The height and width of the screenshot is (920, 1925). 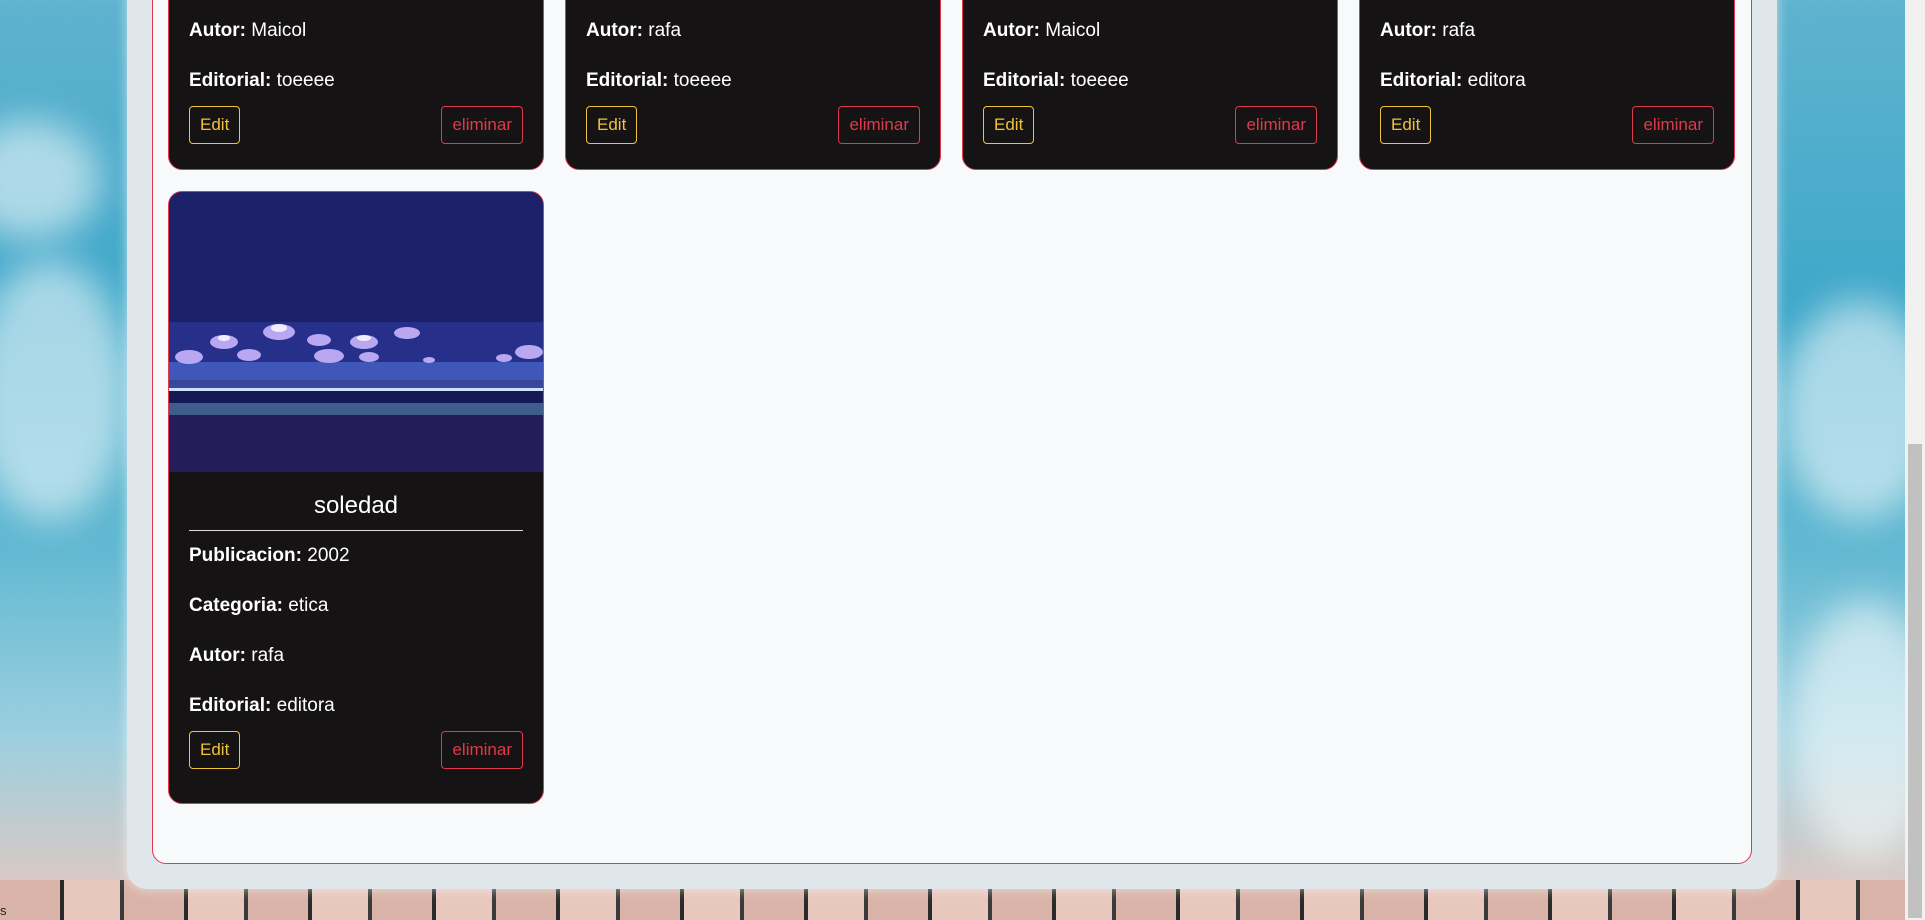 I want to click on publicacion-row: Publicacion: 2002, so click(x=269, y=555).